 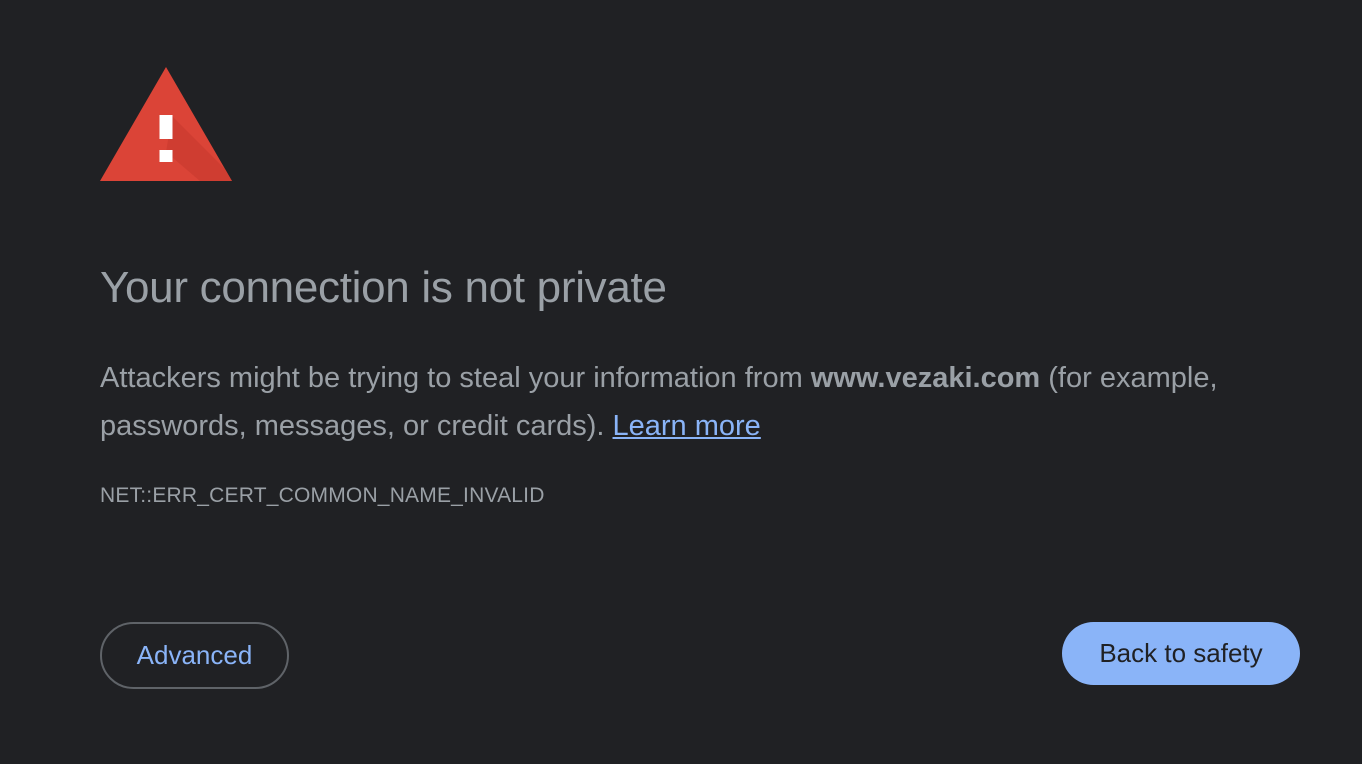 What do you see at coordinates (322, 495) in the screenshot?
I see `error-code: NET::ERR_CERT_COMMON_NAME_INVALID` at bounding box center [322, 495].